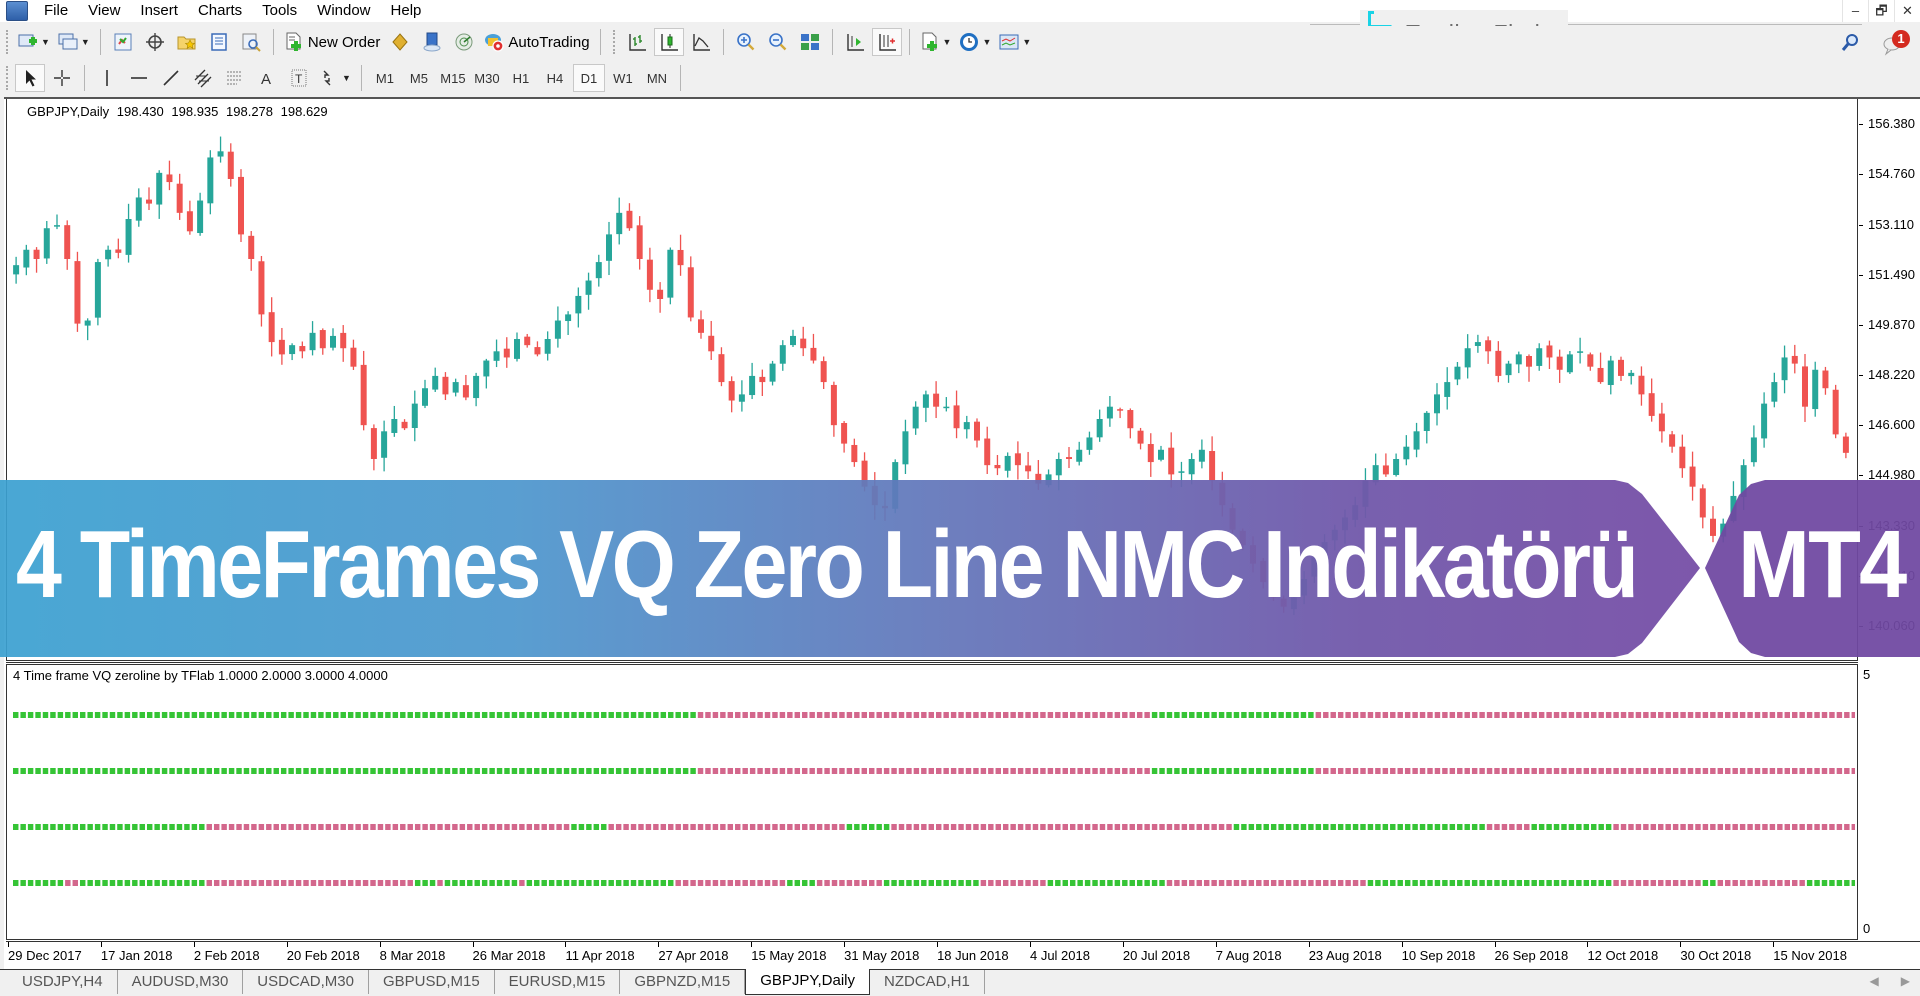  What do you see at coordinates (810, 42) in the screenshot?
I see `tile-windows-button` at bounding box center [810, 42].